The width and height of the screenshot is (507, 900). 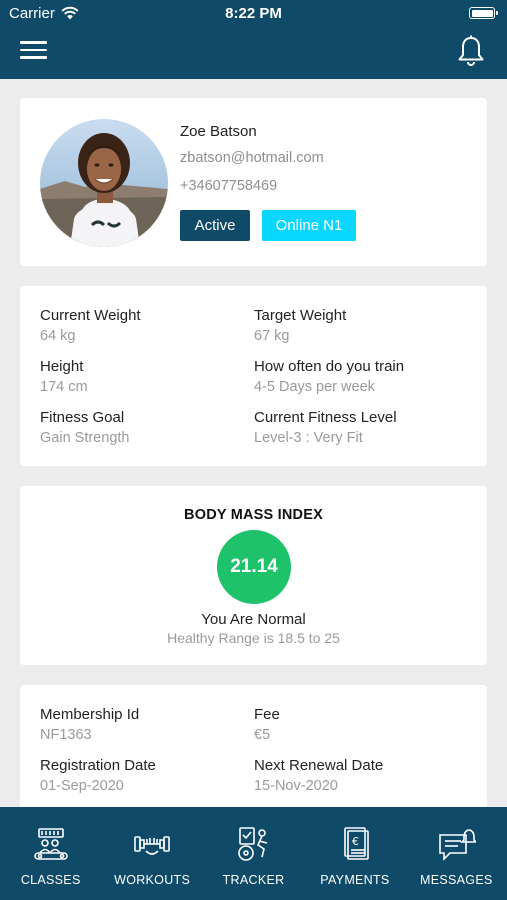 I want to click on classes-icon, so click(x=50, y=844).